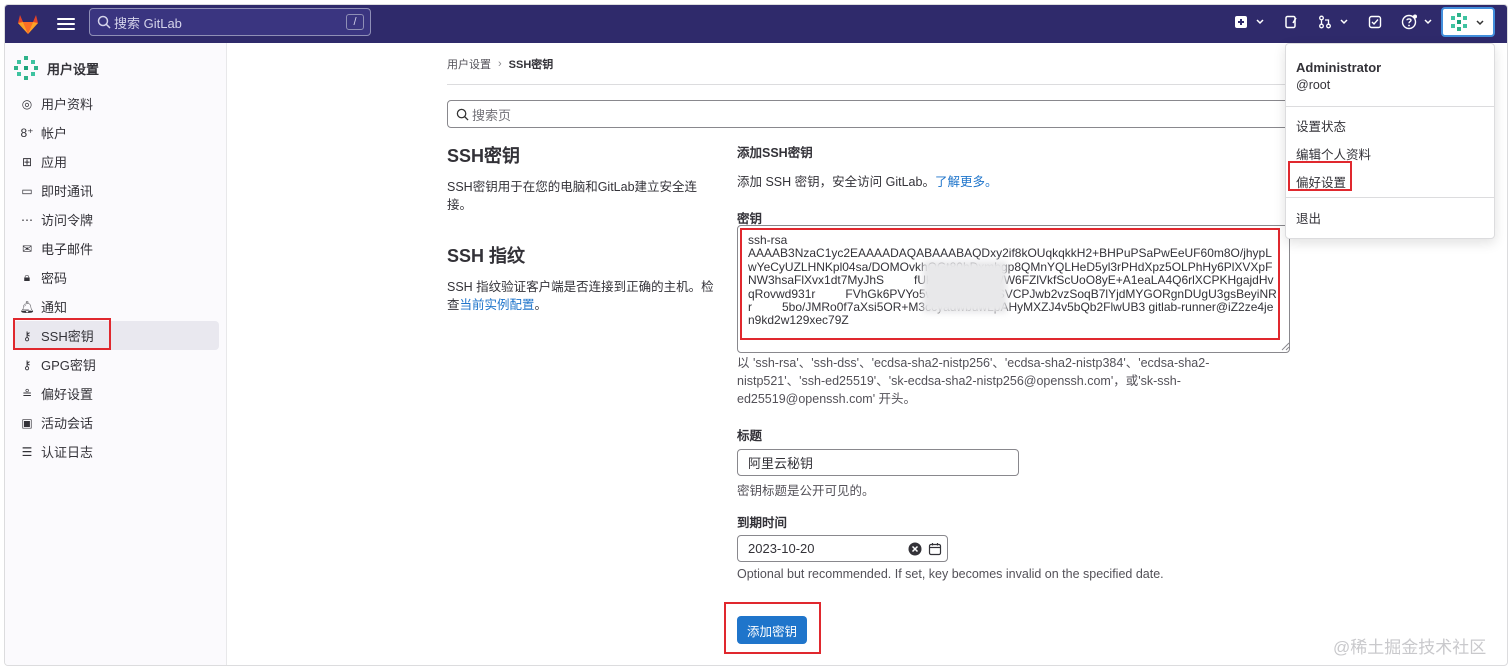  I want to click on profile-icon: ◎, so click(27, 103).